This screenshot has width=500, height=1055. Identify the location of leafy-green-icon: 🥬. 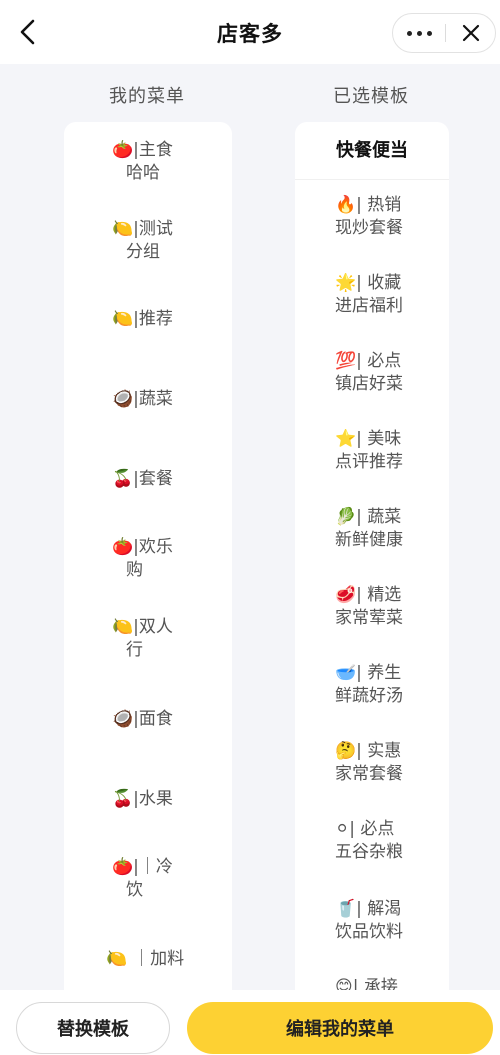
(346, 517).